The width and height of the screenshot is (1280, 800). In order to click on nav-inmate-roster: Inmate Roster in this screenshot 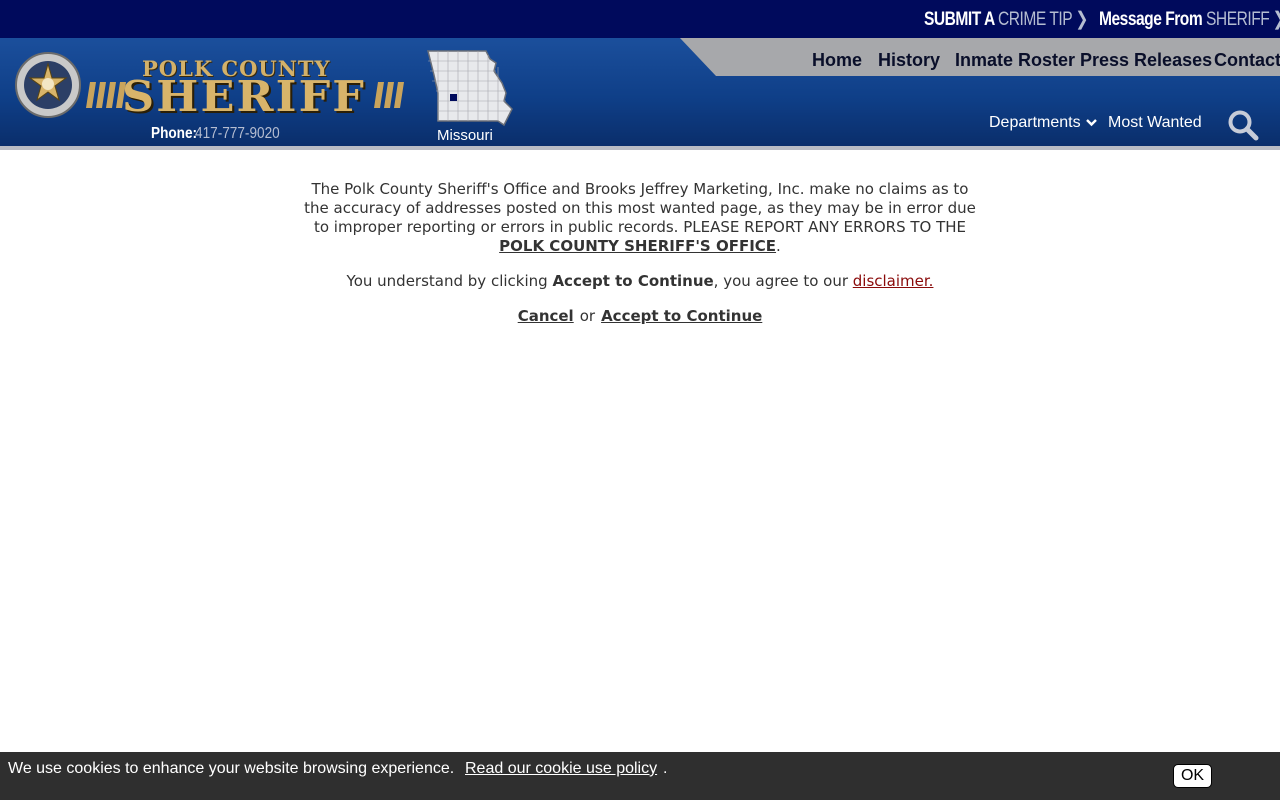, I will do `click(1015, 60)`.